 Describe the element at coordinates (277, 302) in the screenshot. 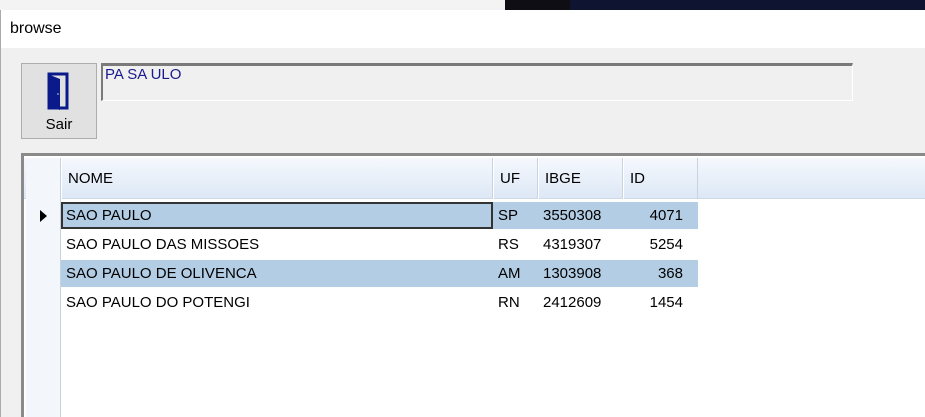

I see `cell-nome: SAO PAULO DO POTENGI` at that location.